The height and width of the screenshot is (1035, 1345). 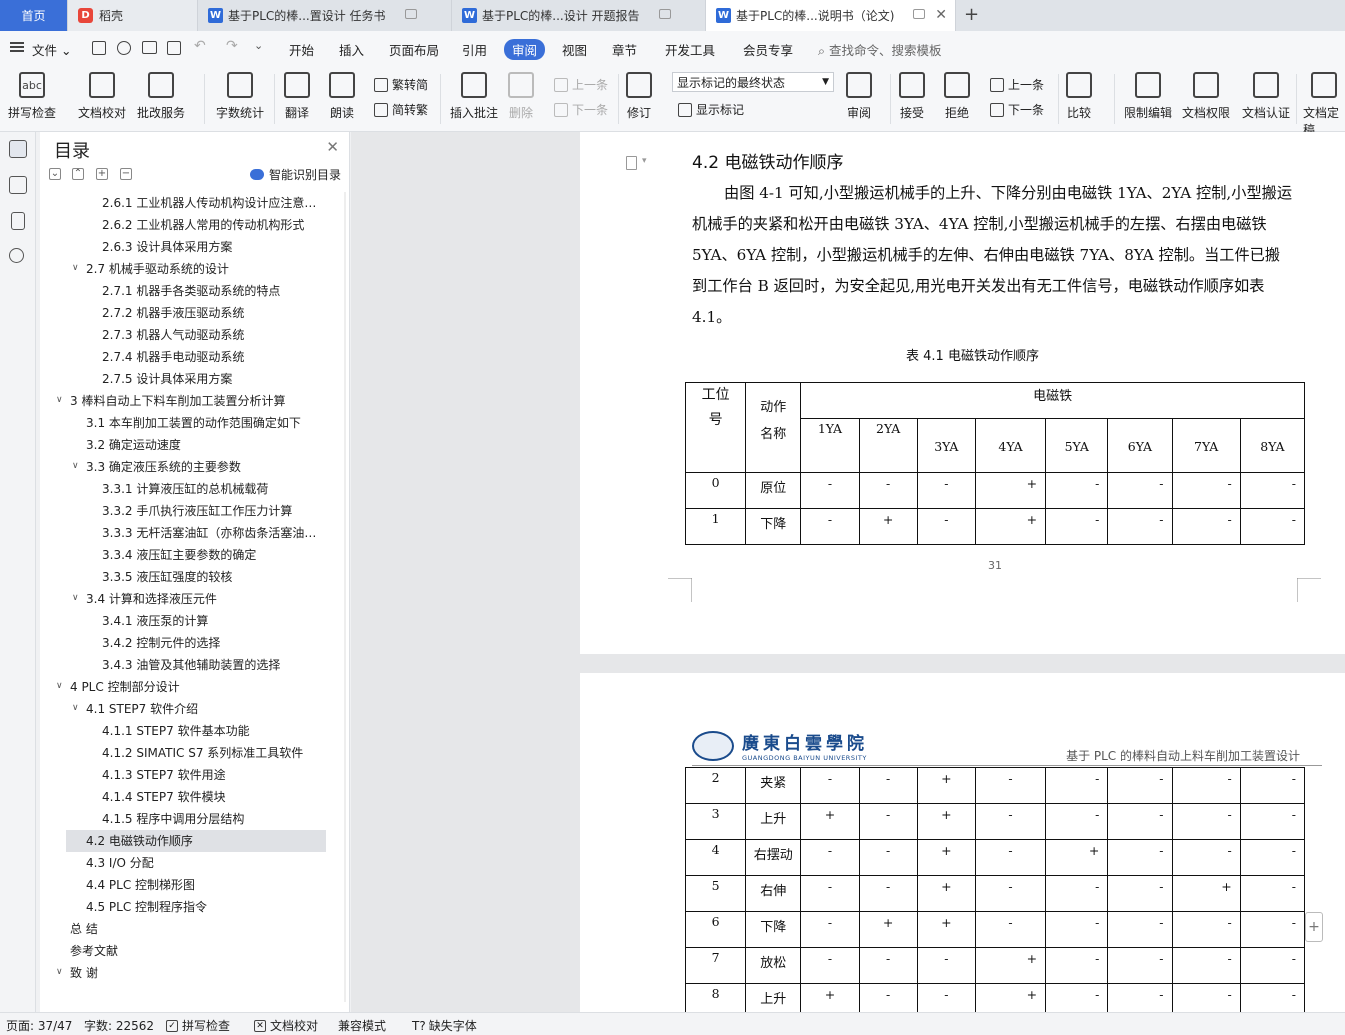 I want to click on paragraph-tool-icon, so click(x=631, y=163).